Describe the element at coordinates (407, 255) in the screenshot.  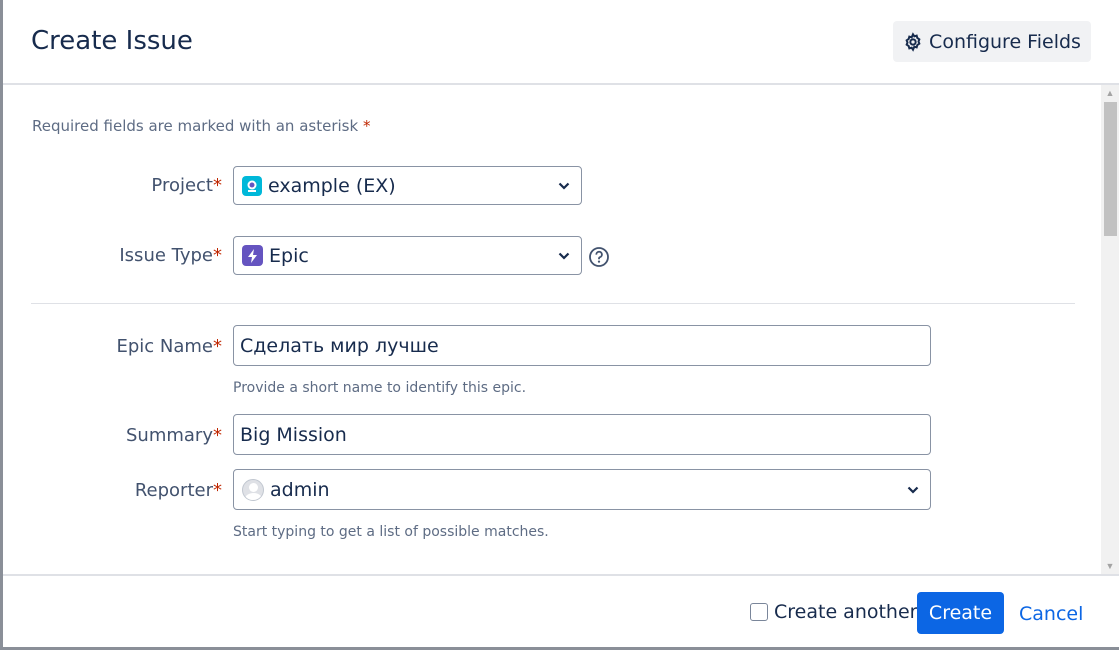
I see `issue-type-select: Epic` at that location.